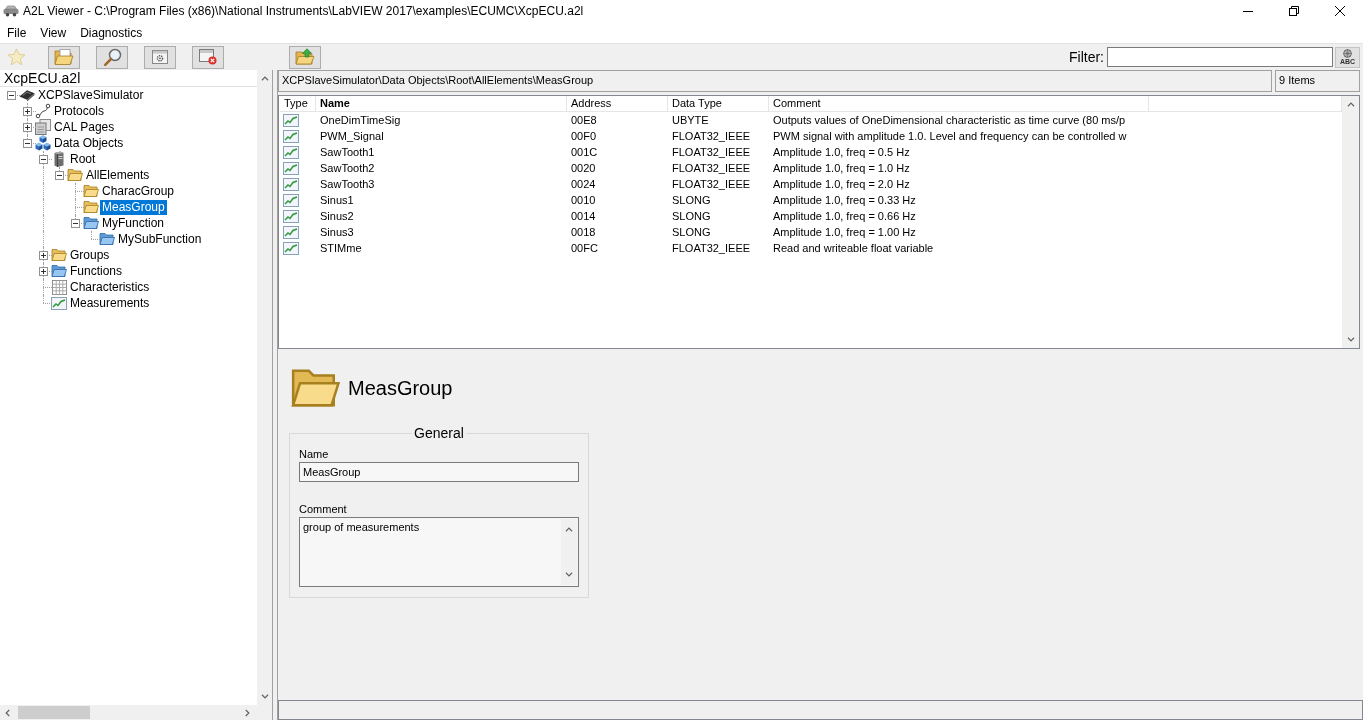 The width and height of the screenshot is (1363, 720). What do you see at coordinates (584, 152) in the screenshot?
I see `table-cell-text: 001C` at bounding box center [584, 152].